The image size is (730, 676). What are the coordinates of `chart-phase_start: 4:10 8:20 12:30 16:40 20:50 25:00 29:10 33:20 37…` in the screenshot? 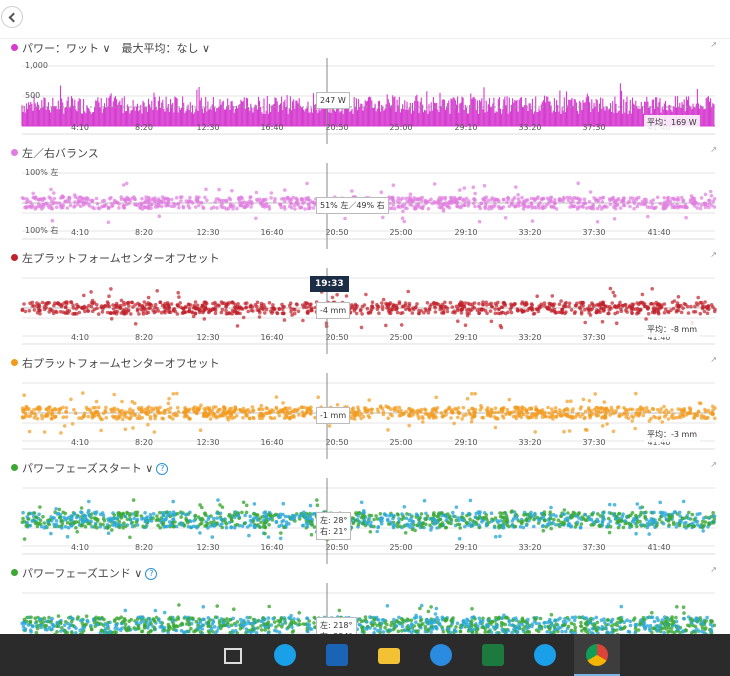 It's located at (365, 521).